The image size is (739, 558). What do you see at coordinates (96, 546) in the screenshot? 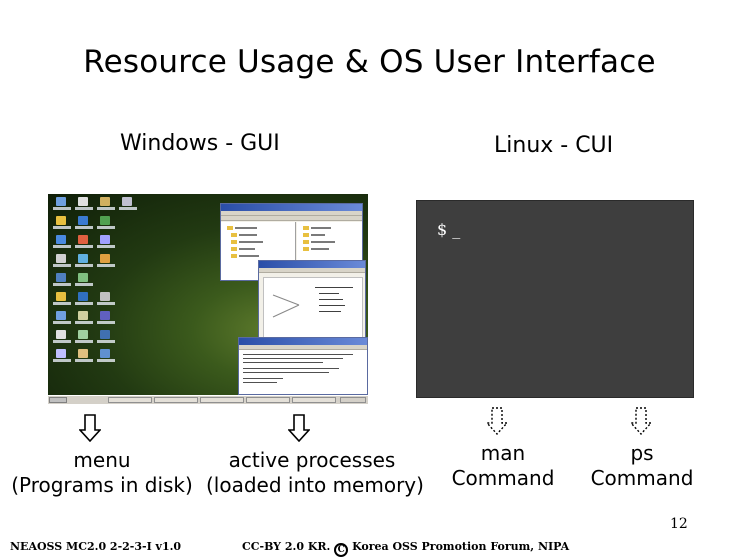
I see `footer-course-id: NEAOSS MC2.0 2-2-3-I v1.0` at bounding box center [96, 546].